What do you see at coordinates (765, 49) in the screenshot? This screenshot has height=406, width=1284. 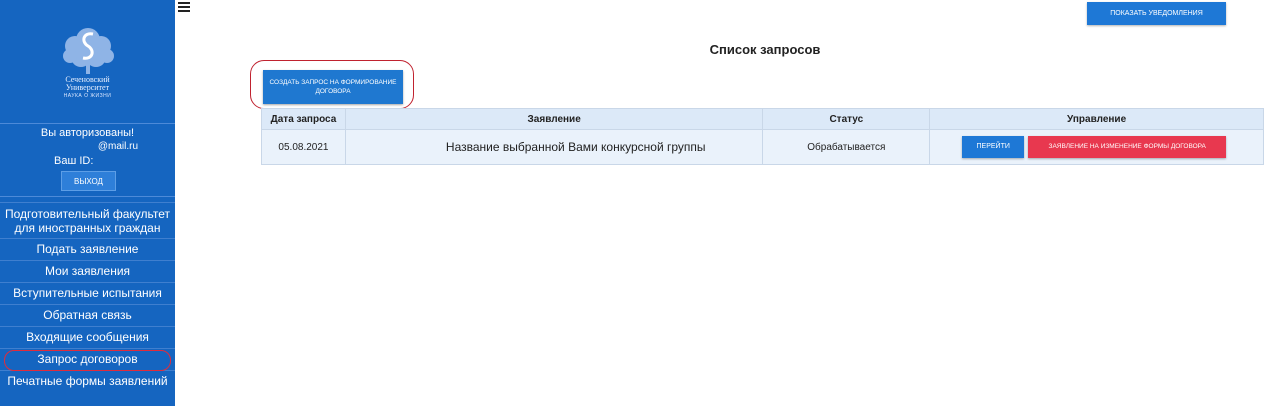 I see `page-title: Список запросов` at bounding box center [765, 49].